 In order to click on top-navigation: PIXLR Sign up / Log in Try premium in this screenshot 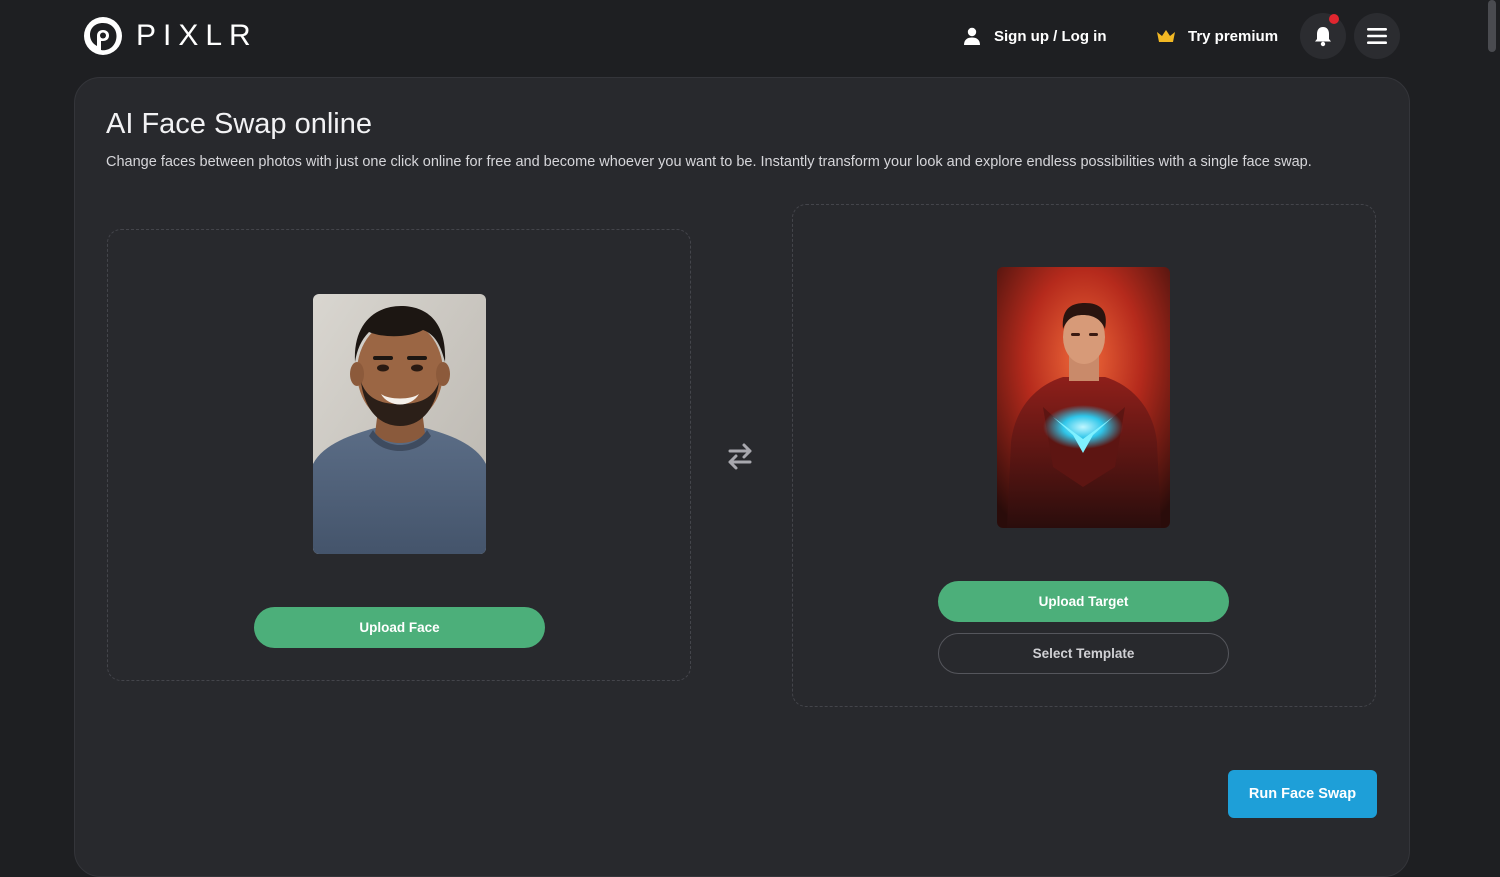, I will do `click(750, 36)`.